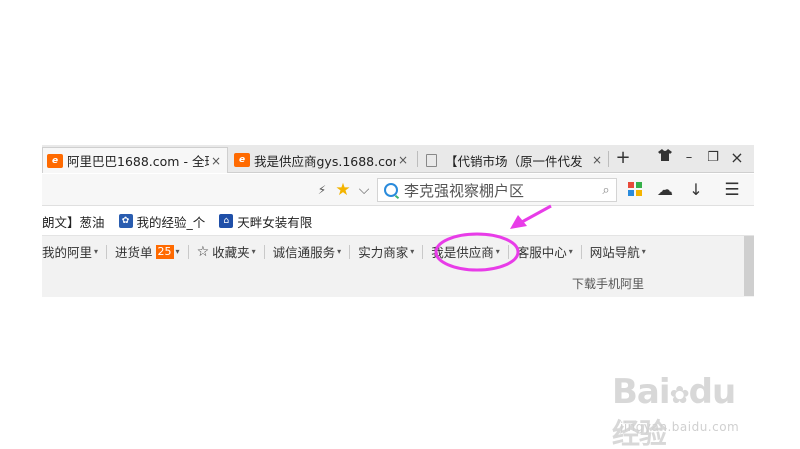 The image size is (800, 449). Describe the element at coordinates (608, 283) in the screenshot. I see `download-mobile-app-link: 下载手机阿里` at that location.